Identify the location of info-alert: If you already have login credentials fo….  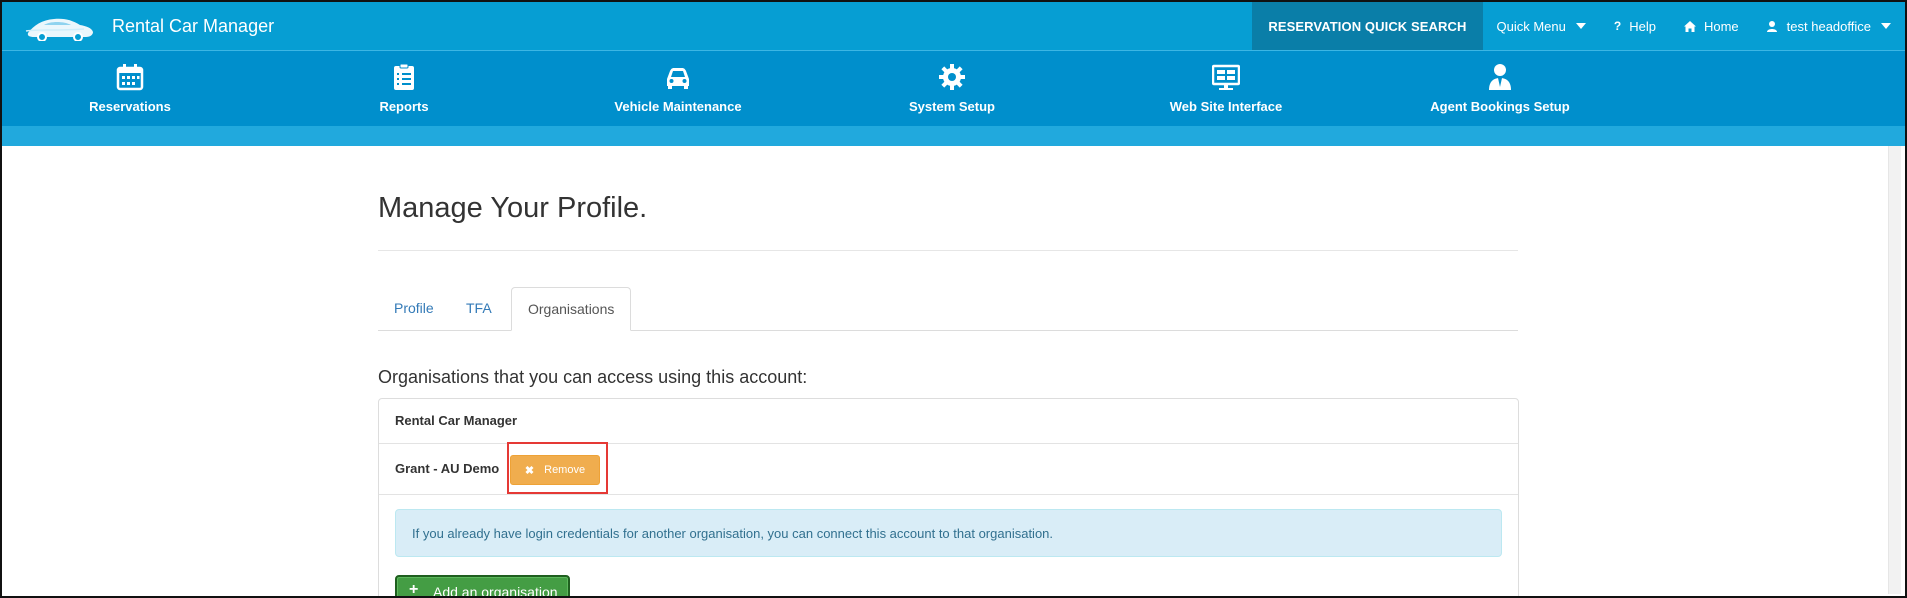
(948, 533).